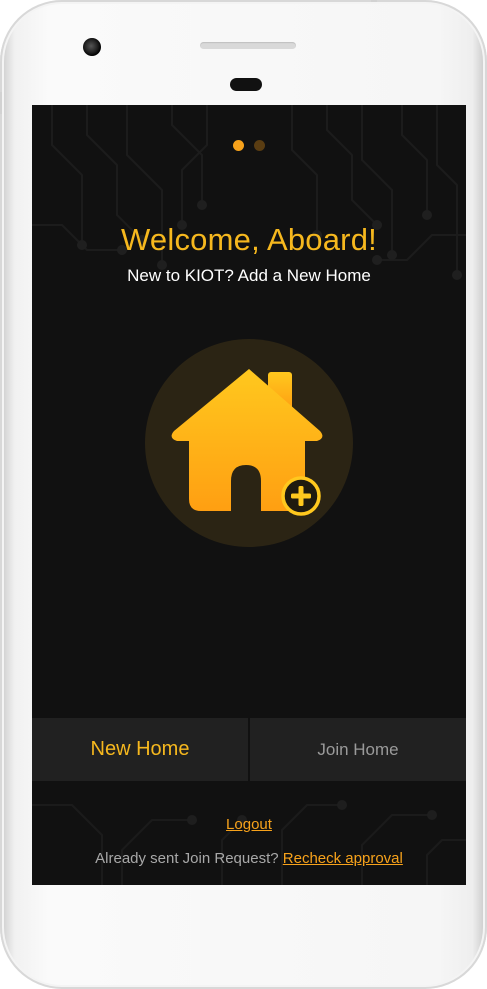  Describe the element at coordinates (246, 84) in the screenshot. I see `earpiece` at that location.